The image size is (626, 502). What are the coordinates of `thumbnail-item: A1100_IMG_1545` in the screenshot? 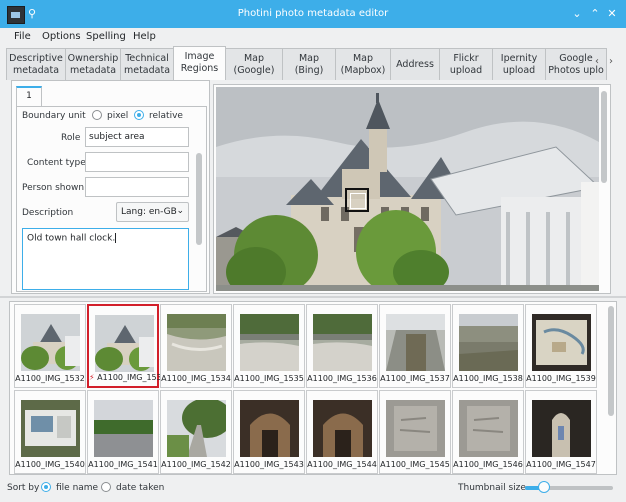 It's located at (415, 432).